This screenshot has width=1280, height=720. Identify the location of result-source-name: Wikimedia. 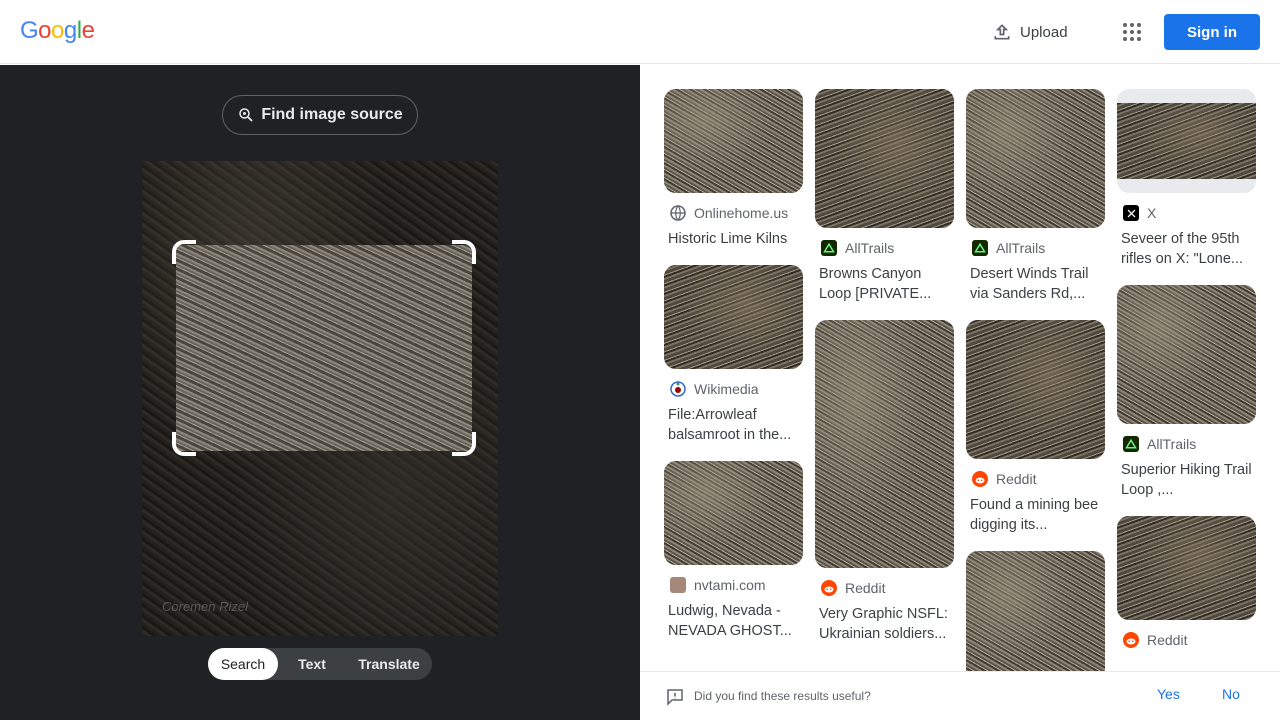
(726, 389).